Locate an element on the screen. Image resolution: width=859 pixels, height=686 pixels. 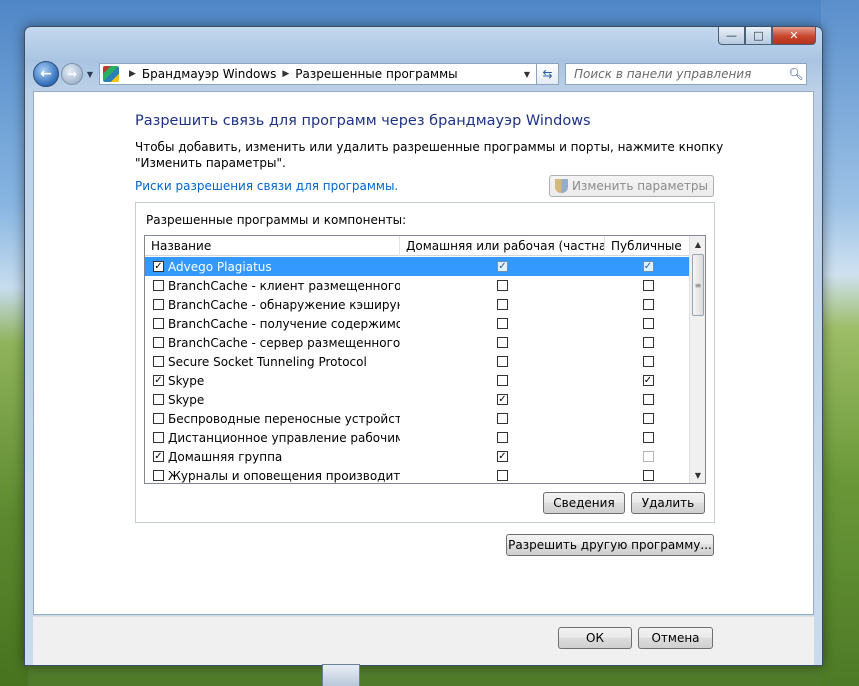
table-row: ✓ Skype ✓ is located at coordinates (418, 380).